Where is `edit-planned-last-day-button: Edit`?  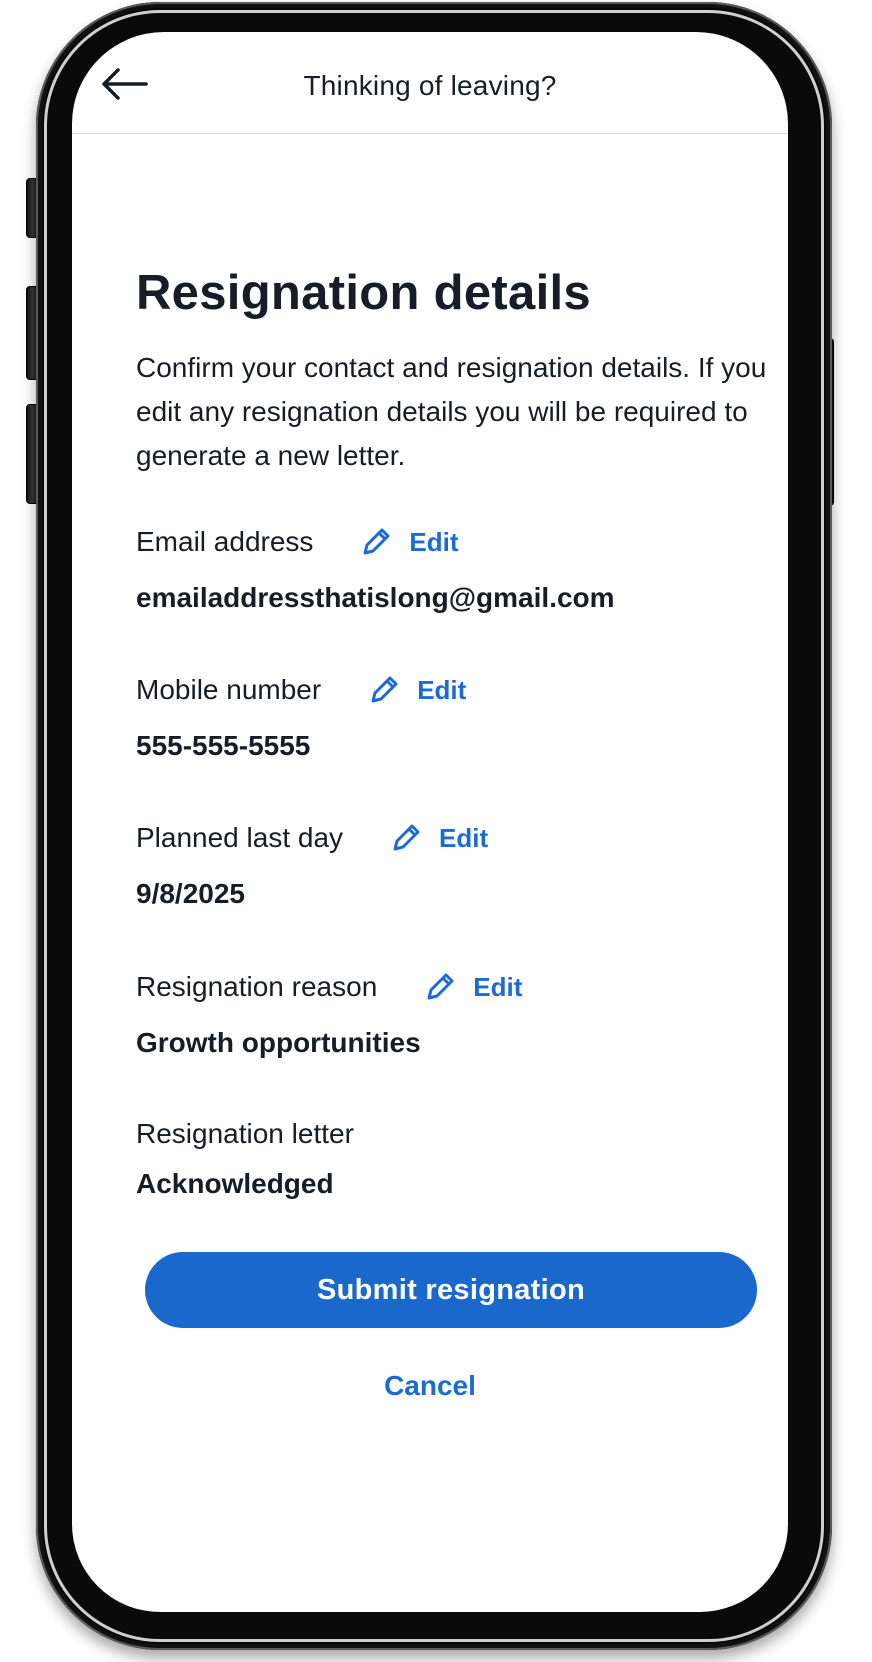
edit-planned-last-day-button: Edit is located at coordinates (438, 838).